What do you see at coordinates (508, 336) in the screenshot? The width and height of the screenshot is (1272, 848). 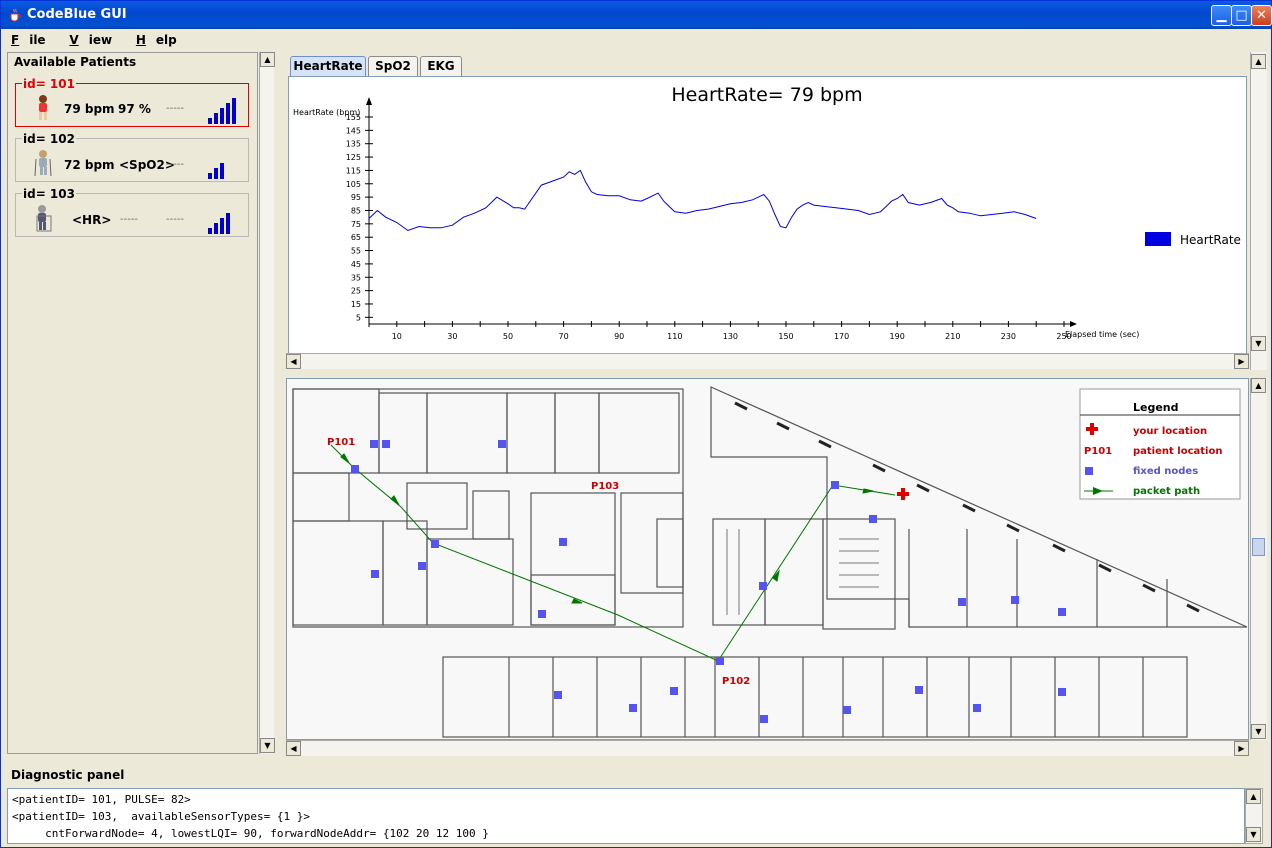 I see `x-tick-label: 50` at bounding box center [508, 336].